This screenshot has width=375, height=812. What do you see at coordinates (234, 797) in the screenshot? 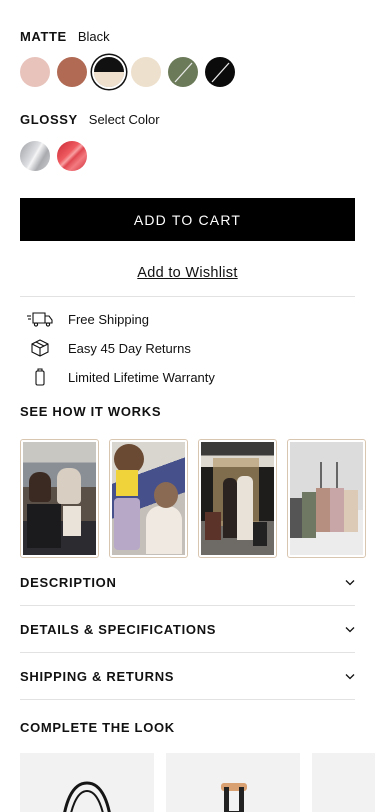
I see `luggage-image` at bounding box center [234, 797].